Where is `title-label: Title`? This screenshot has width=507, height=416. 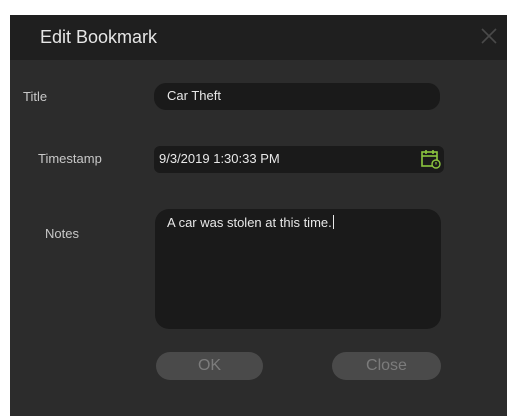
title-label: Title is located at coordinates (35, 96).